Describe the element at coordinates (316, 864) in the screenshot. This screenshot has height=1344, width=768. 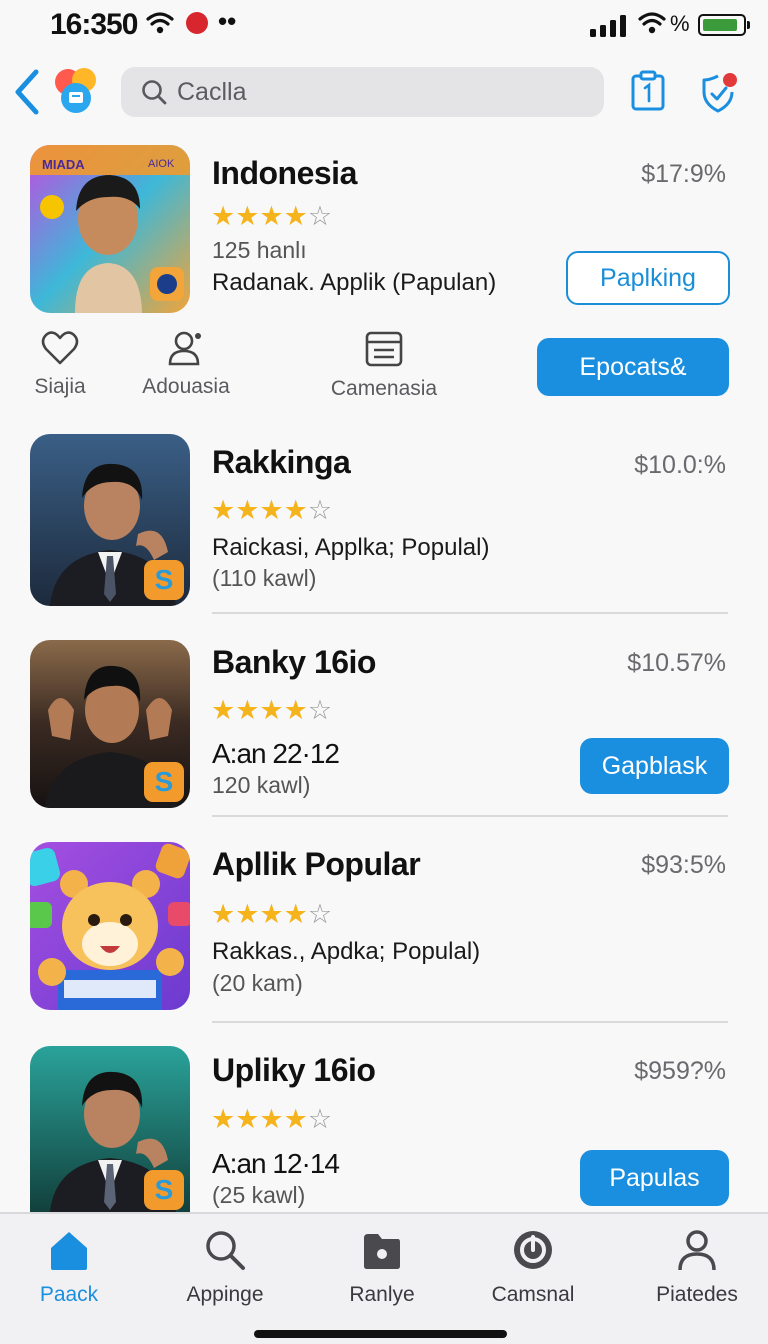
I see `app-name: Apllik Popular` at that location.